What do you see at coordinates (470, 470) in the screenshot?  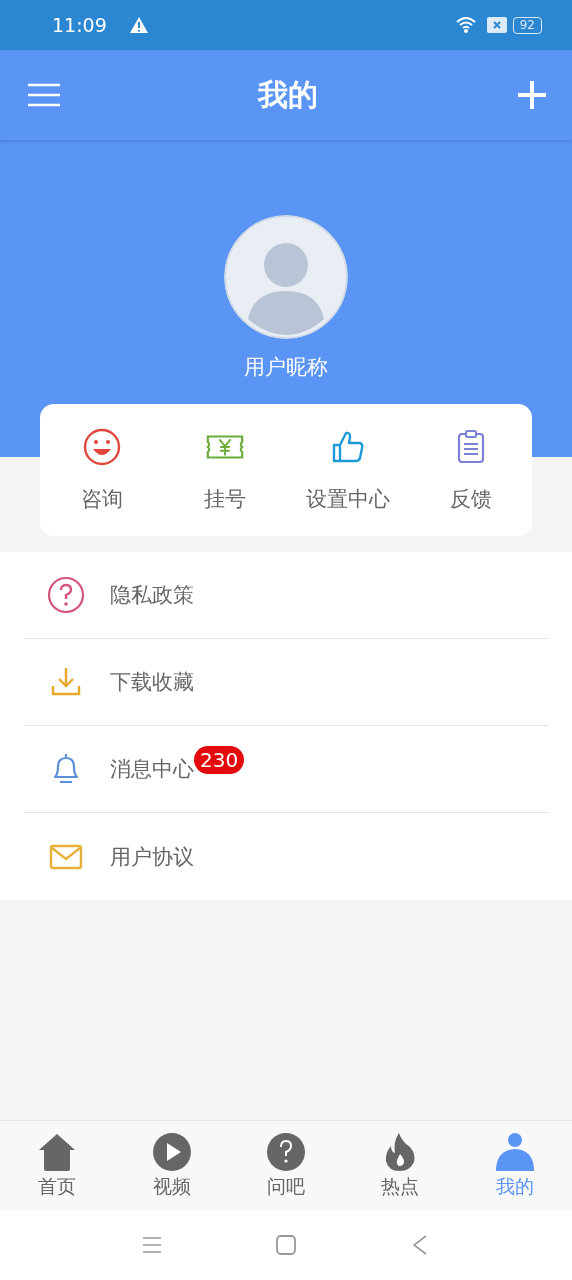 I see `shortcut-item: 反馈` at bounding box center [470, 470].